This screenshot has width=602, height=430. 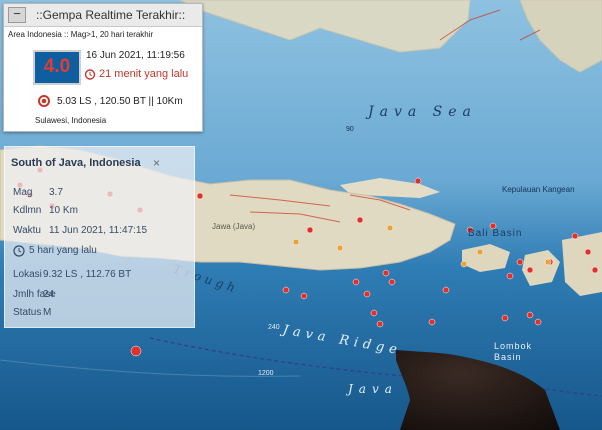 I want to click on popup-value-location: 9.32 LS , 112.76 BT, so click(x=87, y=274).